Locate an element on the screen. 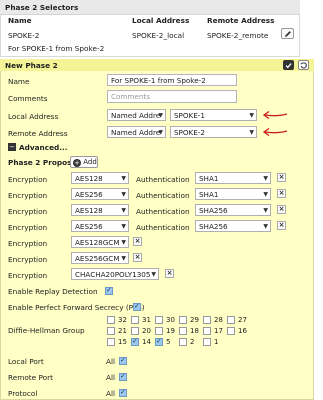  plus-icon: + is located at coordinates (77, 163).